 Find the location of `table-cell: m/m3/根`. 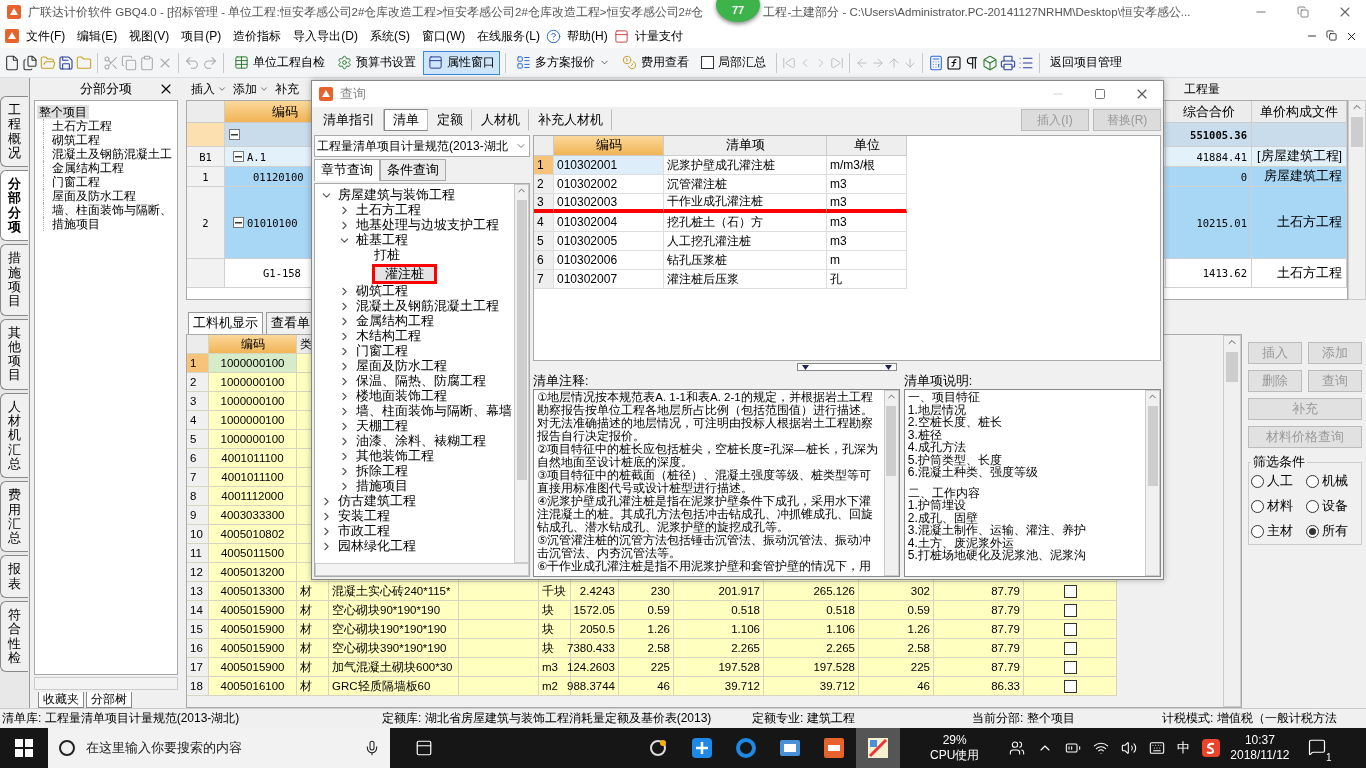

table-cell: m/m3/根 is located at coordinates (867, 165).